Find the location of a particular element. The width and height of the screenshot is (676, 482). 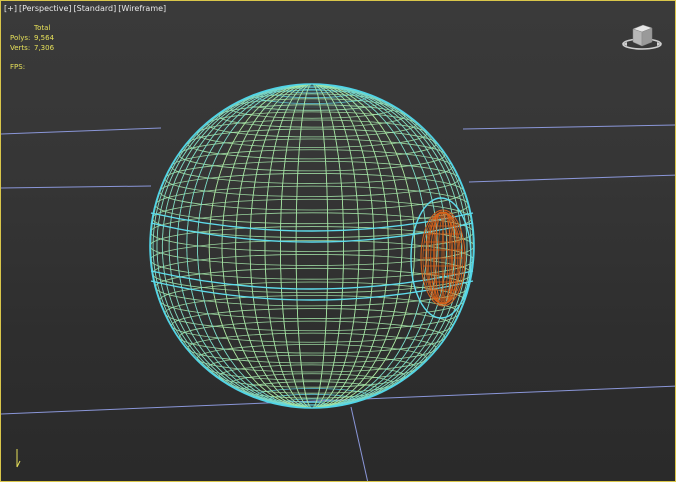

stats-verts-row: Verts: 7,306 is located at coordinates (32, 48).